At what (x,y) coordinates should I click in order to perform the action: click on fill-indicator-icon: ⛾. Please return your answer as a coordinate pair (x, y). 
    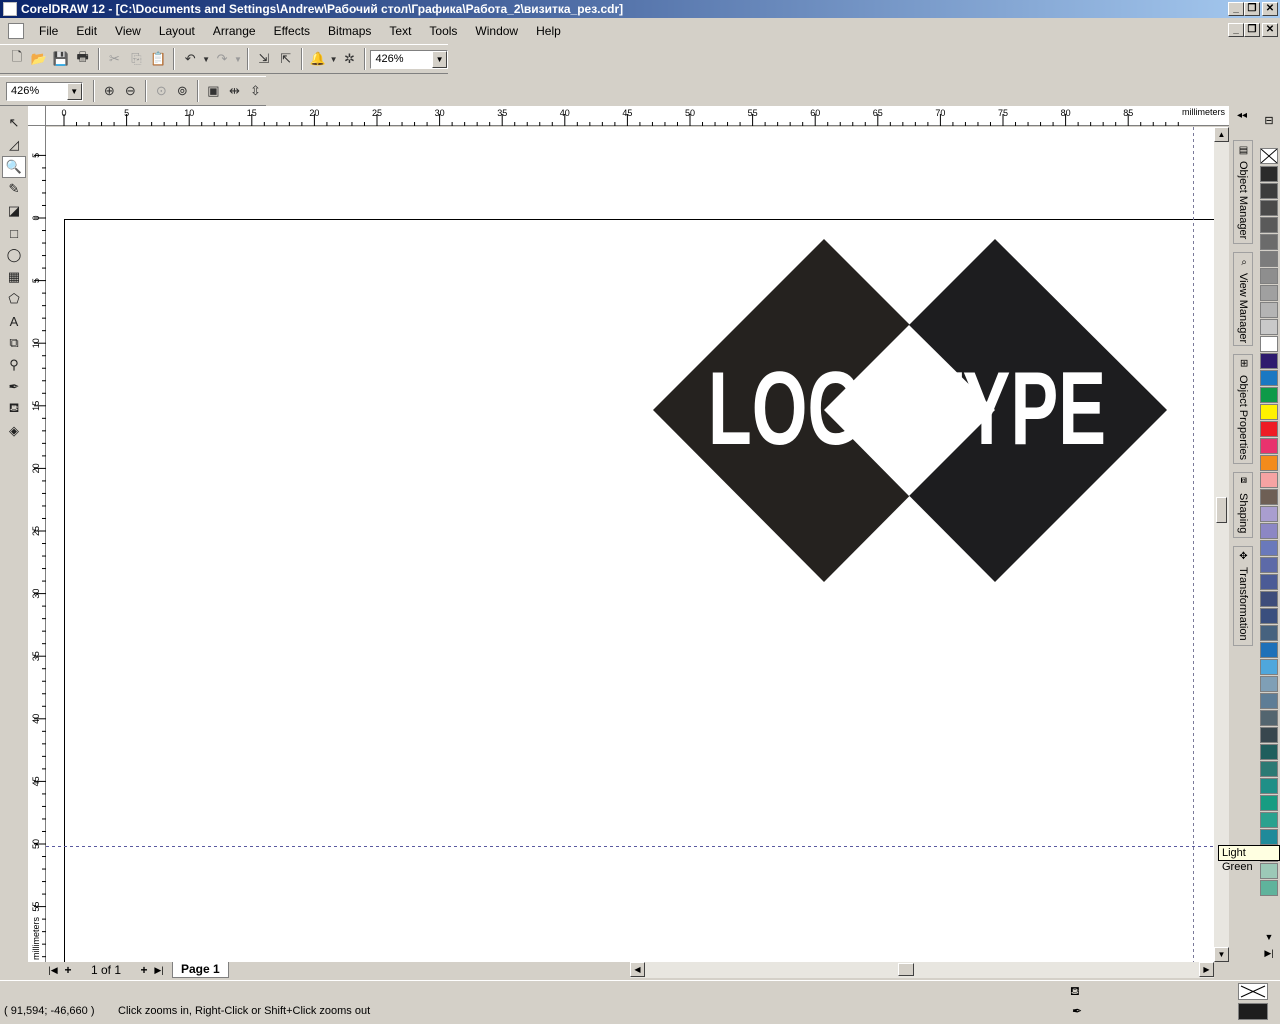
    Looking at the image, I should click on (1075, 992).